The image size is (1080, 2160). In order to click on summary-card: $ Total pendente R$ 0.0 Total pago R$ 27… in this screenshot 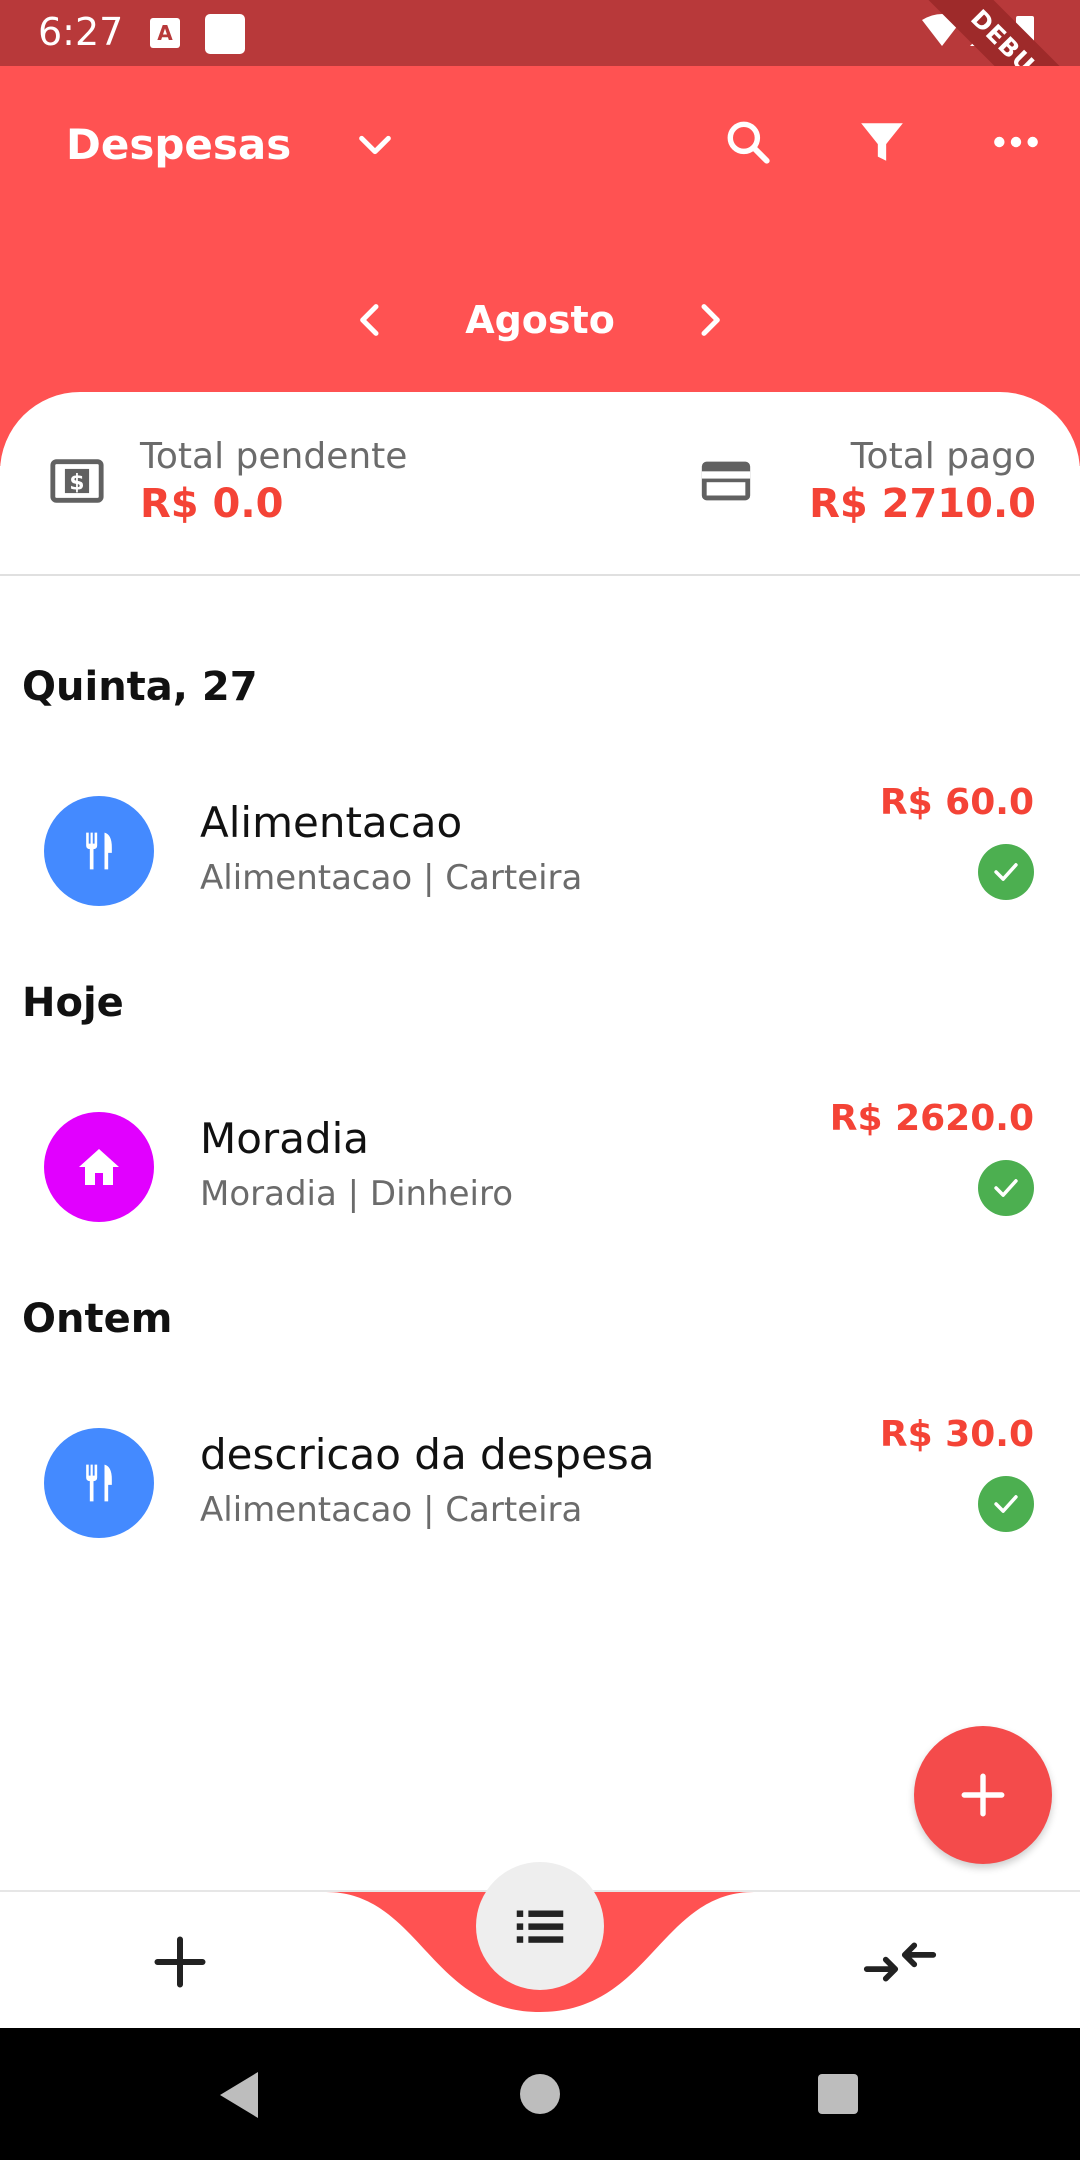, I will do `click(540, 484)`.